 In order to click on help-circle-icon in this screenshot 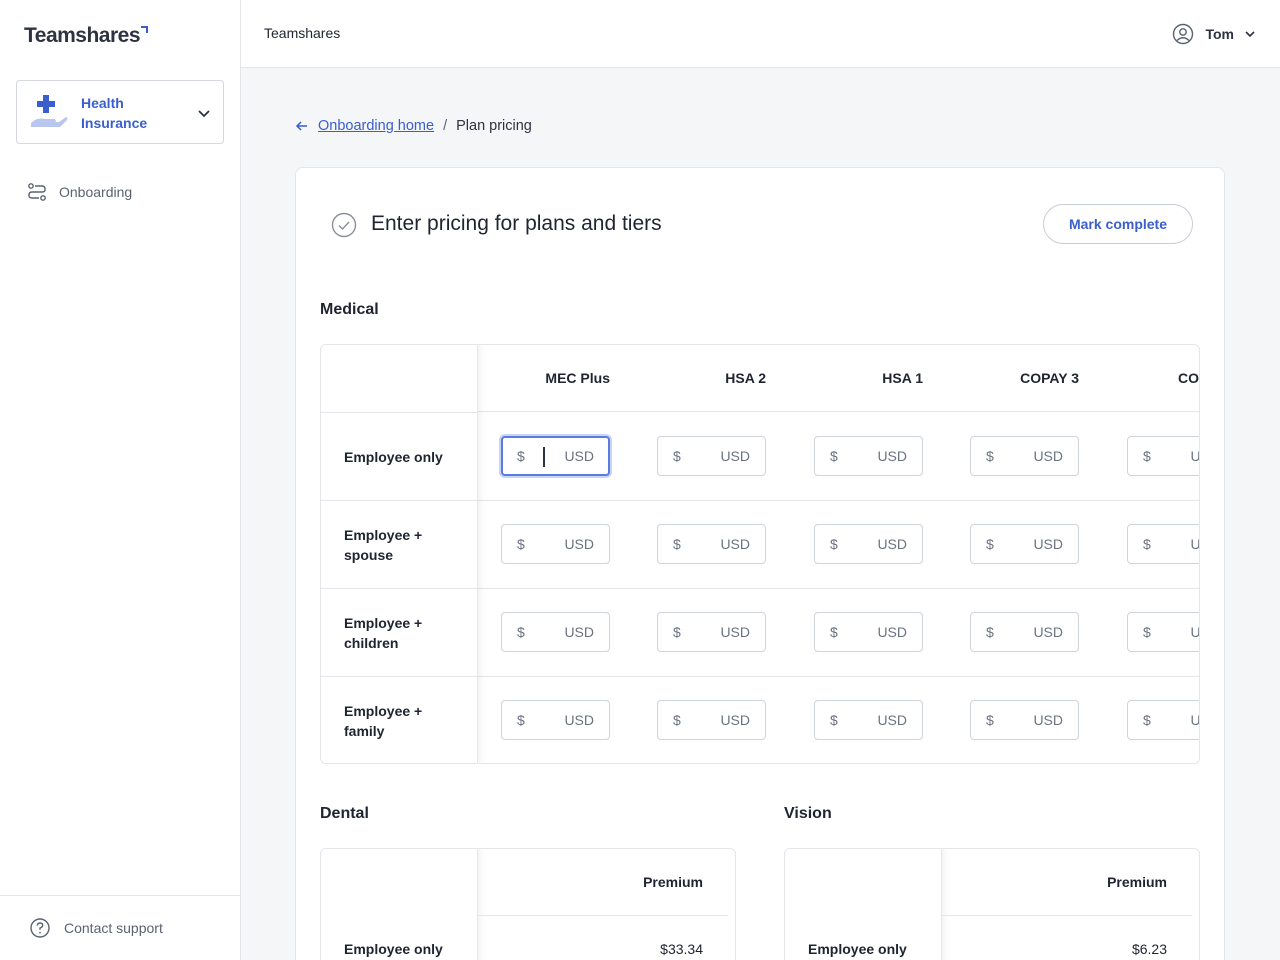, I will do `click(40, 928)`.